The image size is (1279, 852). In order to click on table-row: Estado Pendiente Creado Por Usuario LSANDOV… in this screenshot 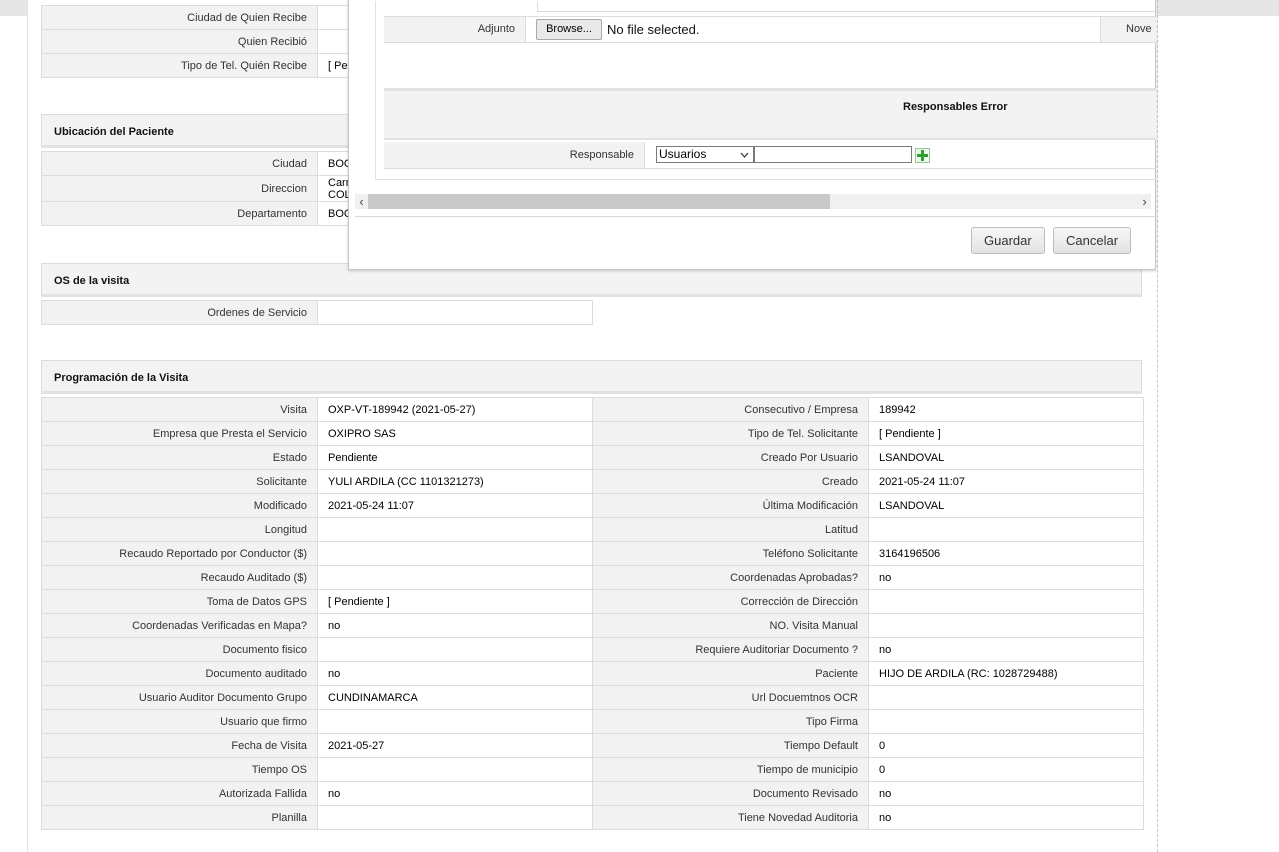, I will do `click(592, 457)`.